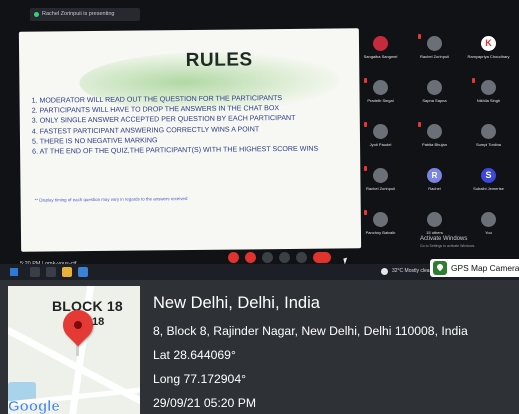 Image resolution: width=519 pixels, height=414 pixels. What do you see at coordinates (199, 379) in the screenshot?
I see `longitude: Long 77.172904°` at bounding box center [199, 379].